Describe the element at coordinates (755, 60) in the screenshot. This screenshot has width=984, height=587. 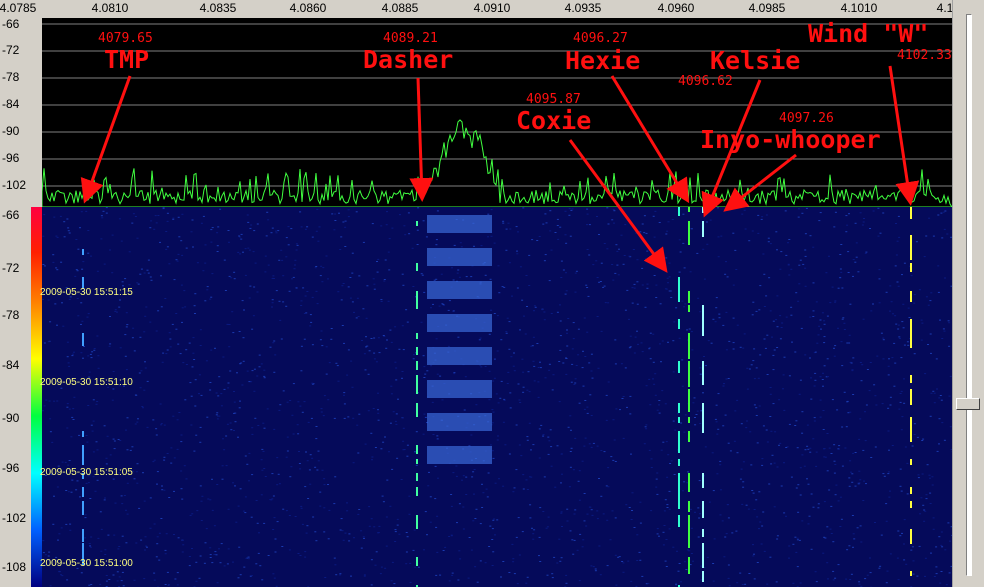
I see `kelsie-label: Kelsie` at that location.